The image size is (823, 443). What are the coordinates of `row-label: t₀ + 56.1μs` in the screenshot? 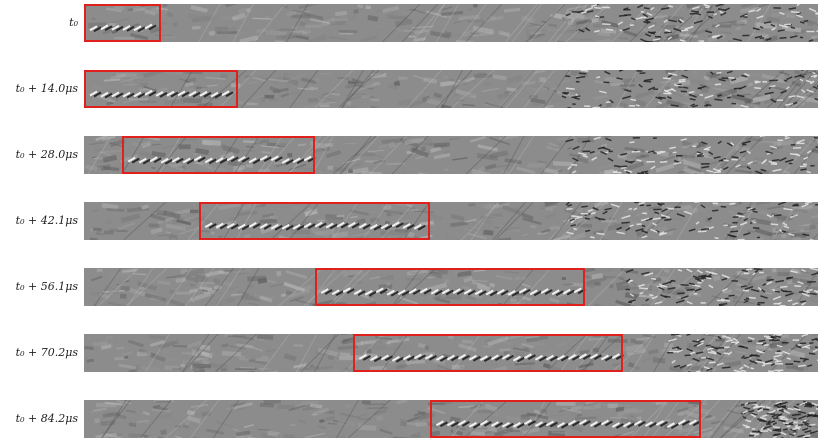 It's located at (46, 286).